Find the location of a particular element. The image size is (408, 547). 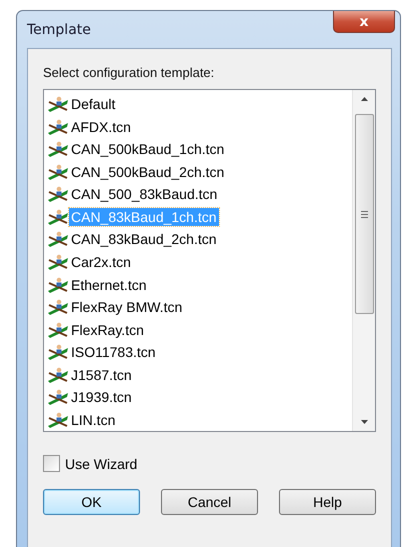

grip-icon is located at coordinates (364, 214).